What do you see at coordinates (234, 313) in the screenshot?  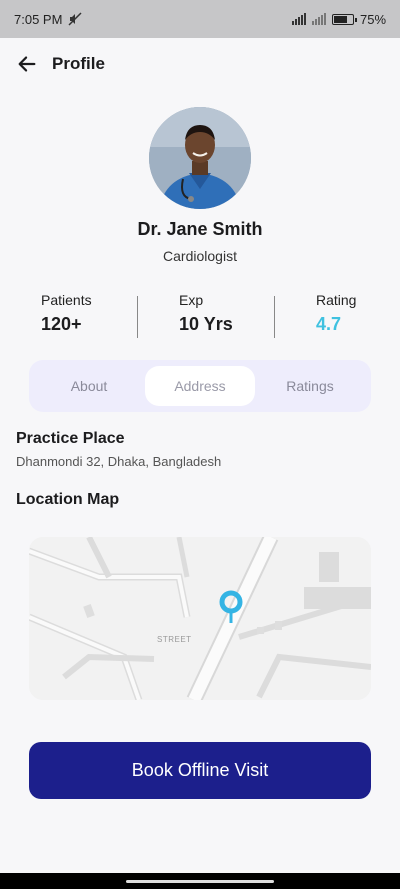 I see `stat-exp: Exp 10 Yrs` at bounding box center [234, 313].